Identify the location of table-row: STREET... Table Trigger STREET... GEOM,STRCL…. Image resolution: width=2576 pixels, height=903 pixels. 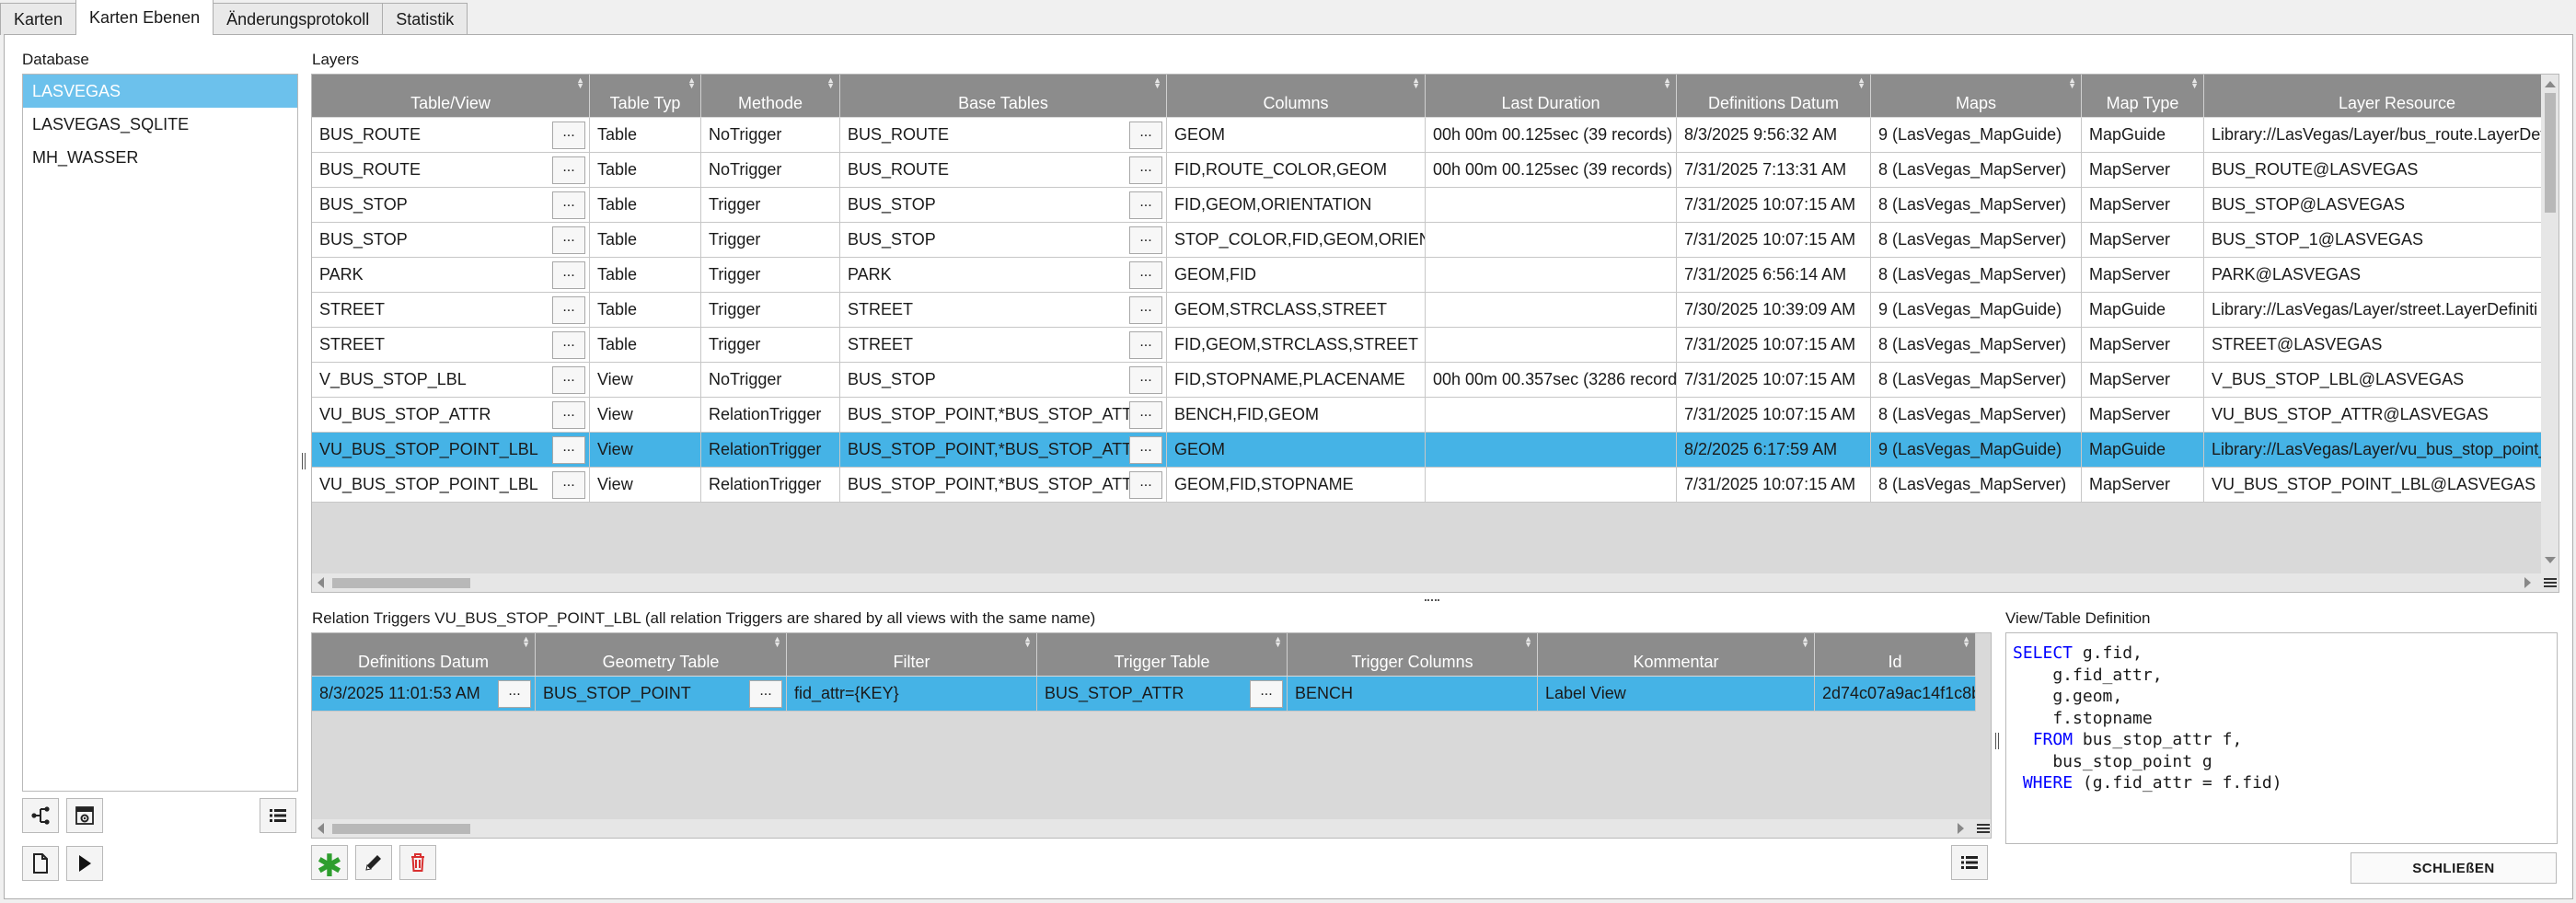
(1435, 310).